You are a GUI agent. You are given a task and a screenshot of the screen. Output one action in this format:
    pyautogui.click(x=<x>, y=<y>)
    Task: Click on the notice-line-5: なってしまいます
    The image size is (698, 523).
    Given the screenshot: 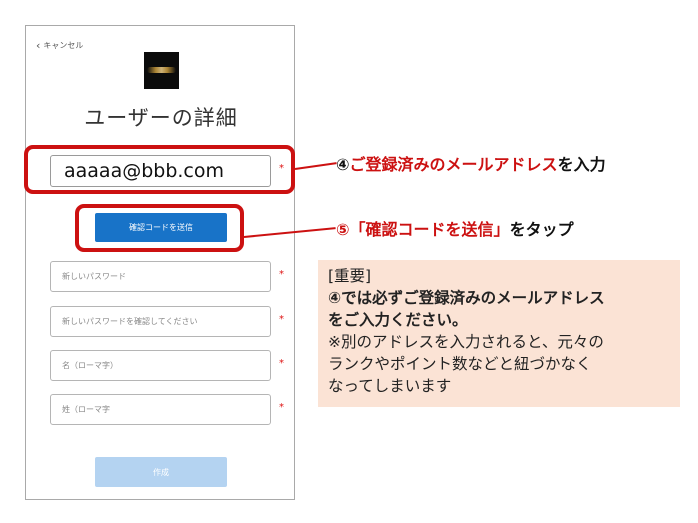 What is the action you would take?
    pyautogui.click(x=390, y=386)
    